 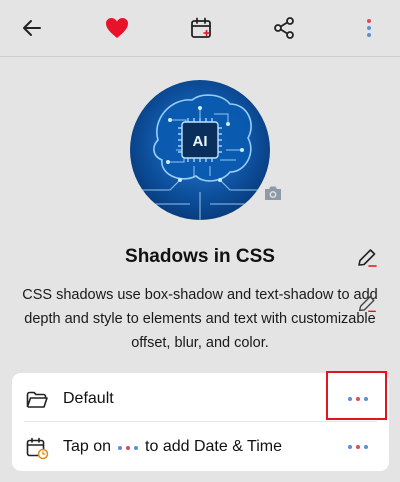 I want to click on highlight-box, so click(x=356, y=395).